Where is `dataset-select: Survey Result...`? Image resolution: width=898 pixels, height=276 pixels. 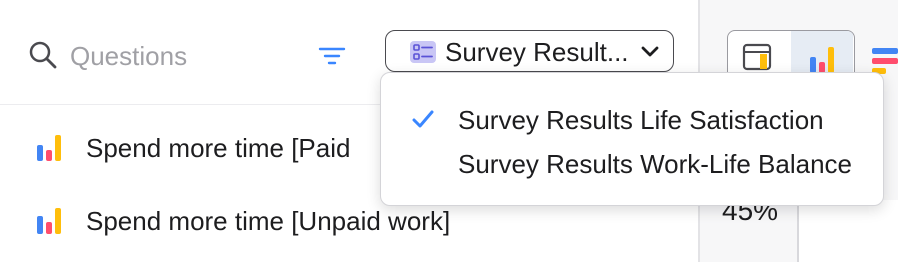
dataset-select: Survey Result... is located at coordinates (529, 51).